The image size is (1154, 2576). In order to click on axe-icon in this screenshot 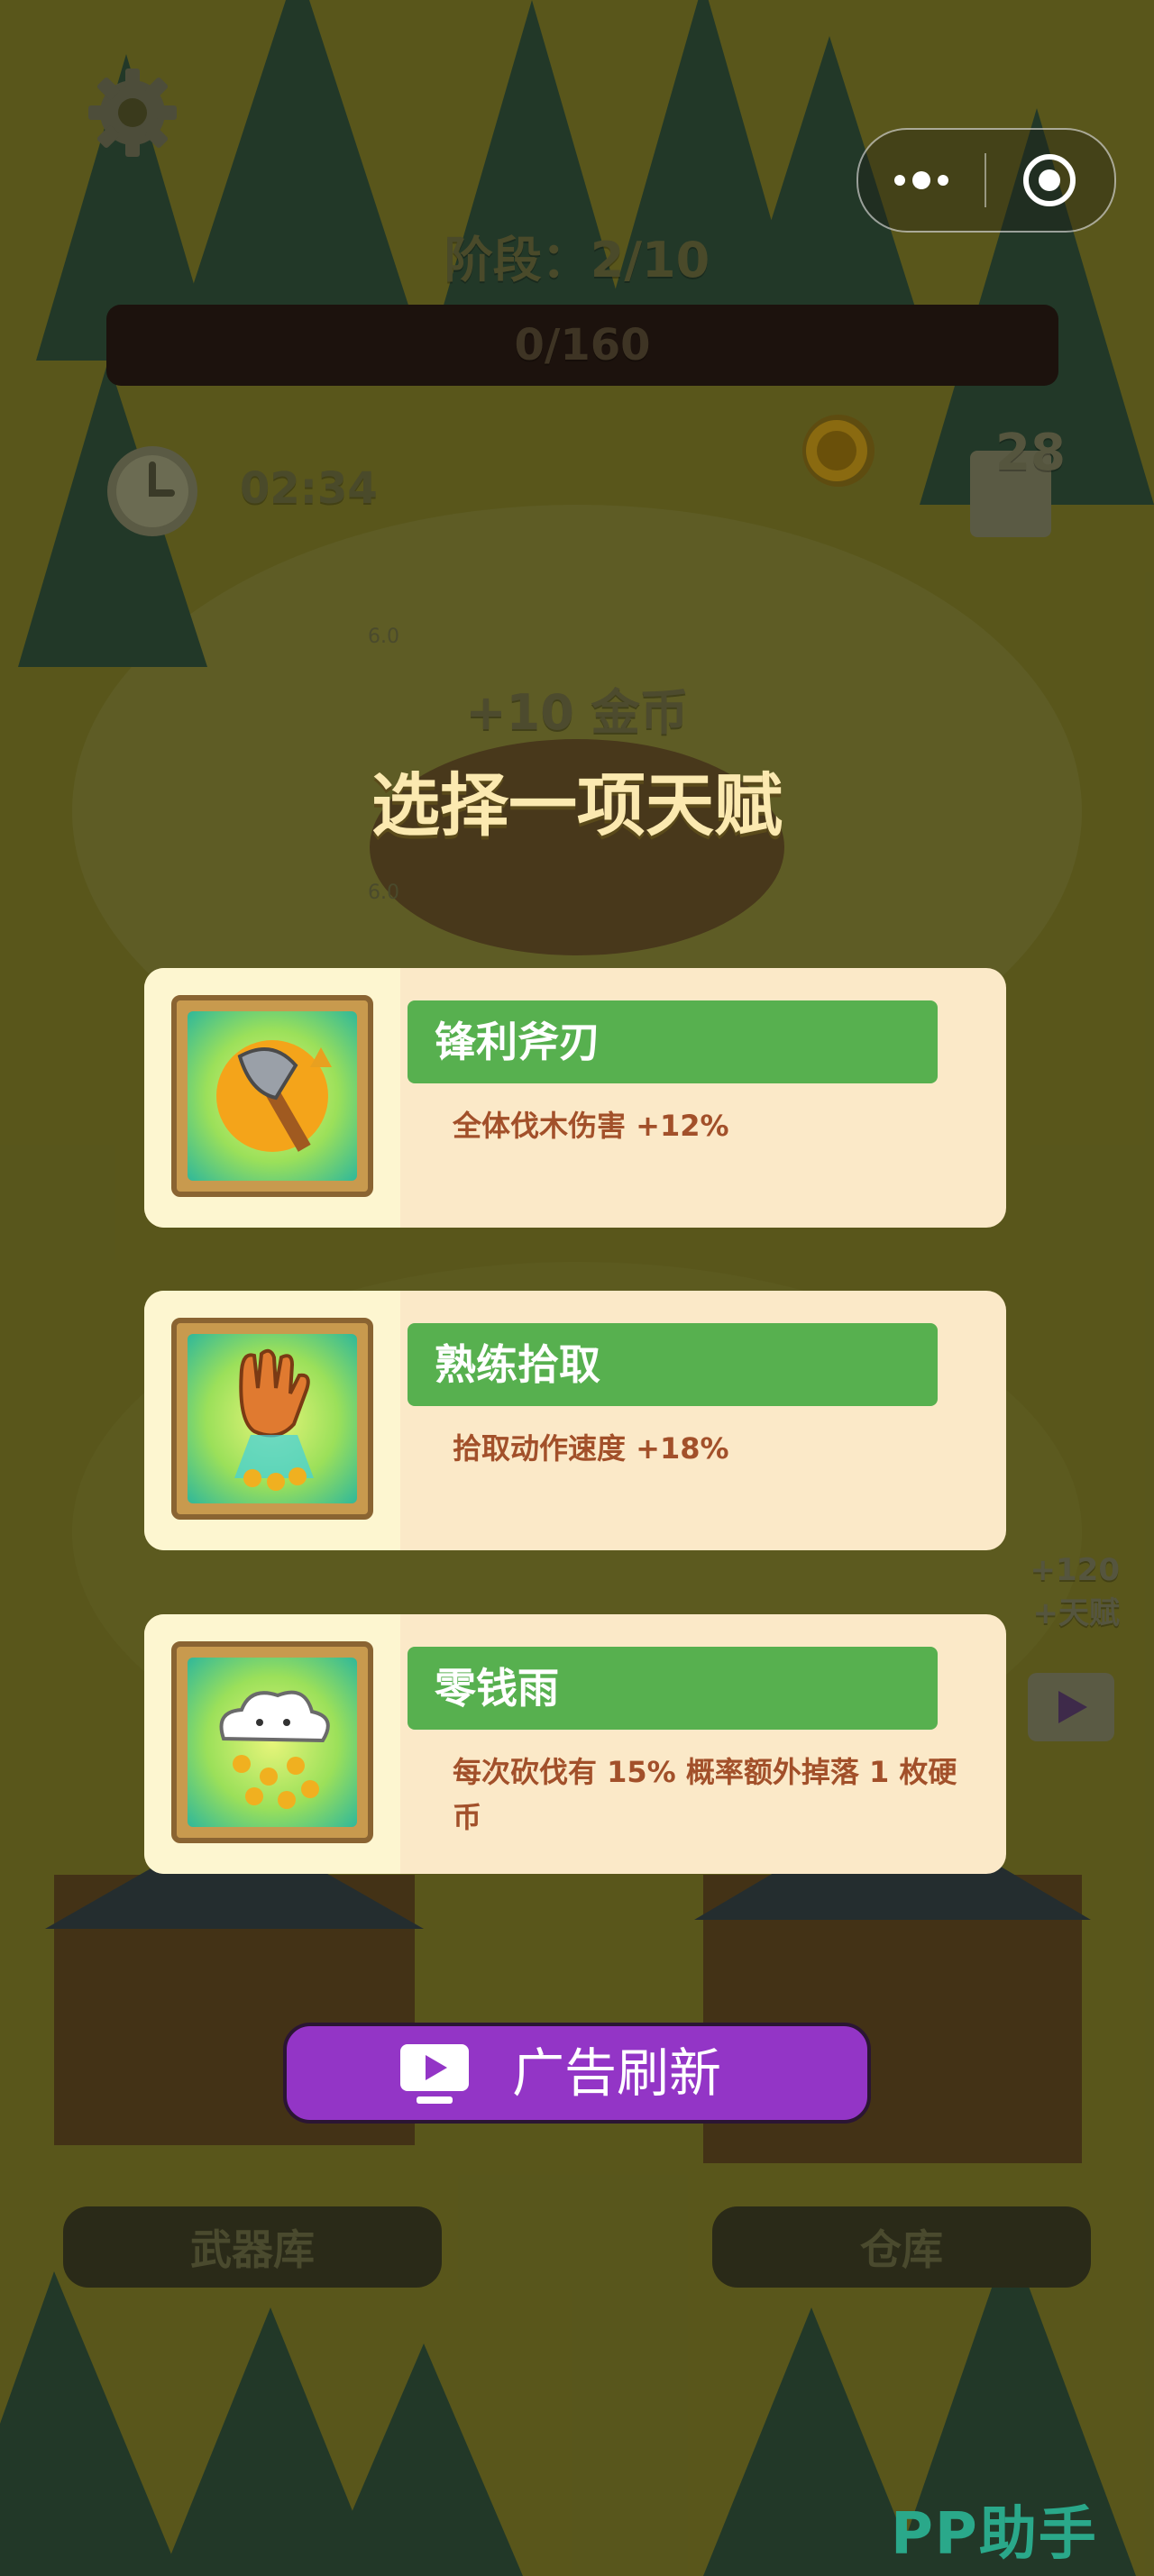, I will do `click(274, 1096)`.